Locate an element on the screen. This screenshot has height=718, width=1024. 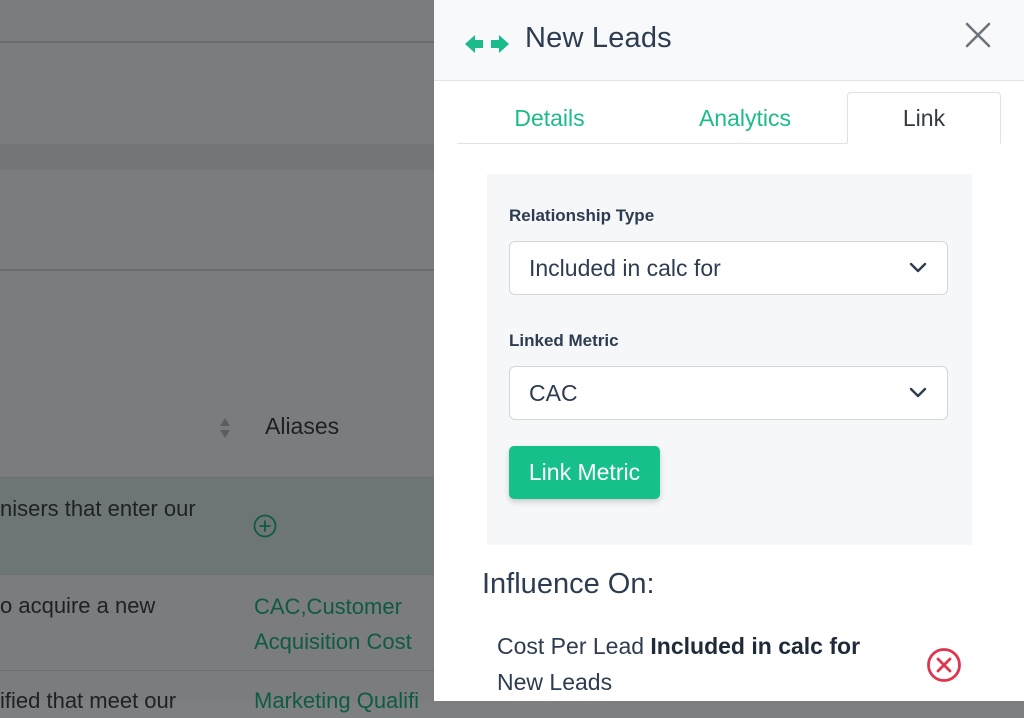
add-alias-icon is located at coordinates (265, 526).